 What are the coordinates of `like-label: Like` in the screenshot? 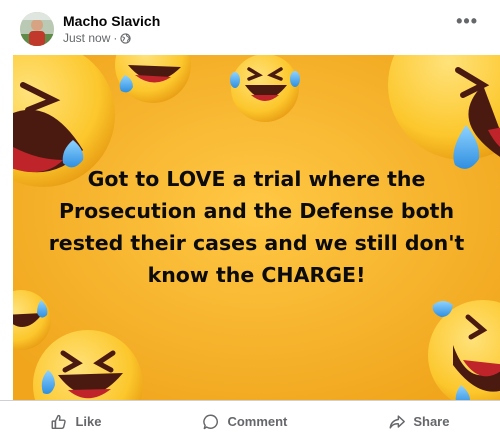 It's located at (88, 421).